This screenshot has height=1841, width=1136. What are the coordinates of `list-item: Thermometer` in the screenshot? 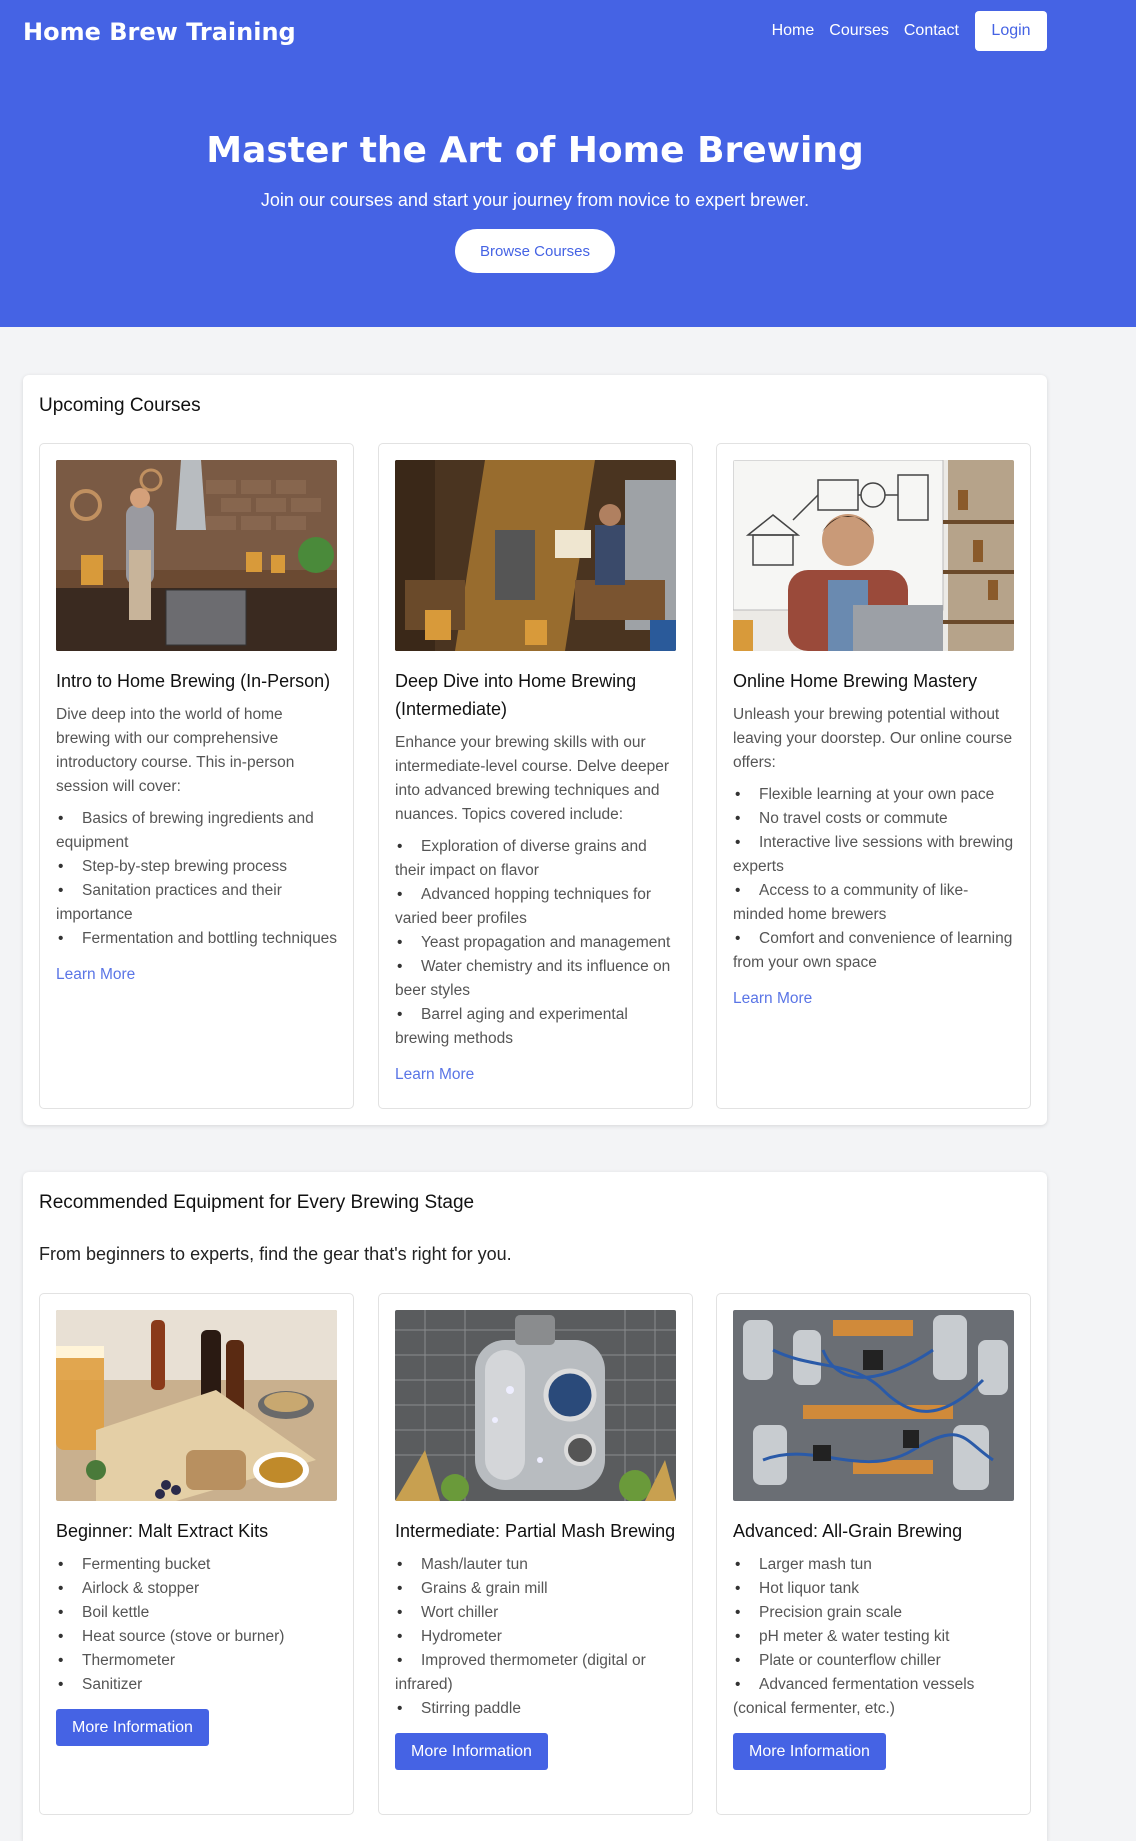 It's located at (198, 1661).